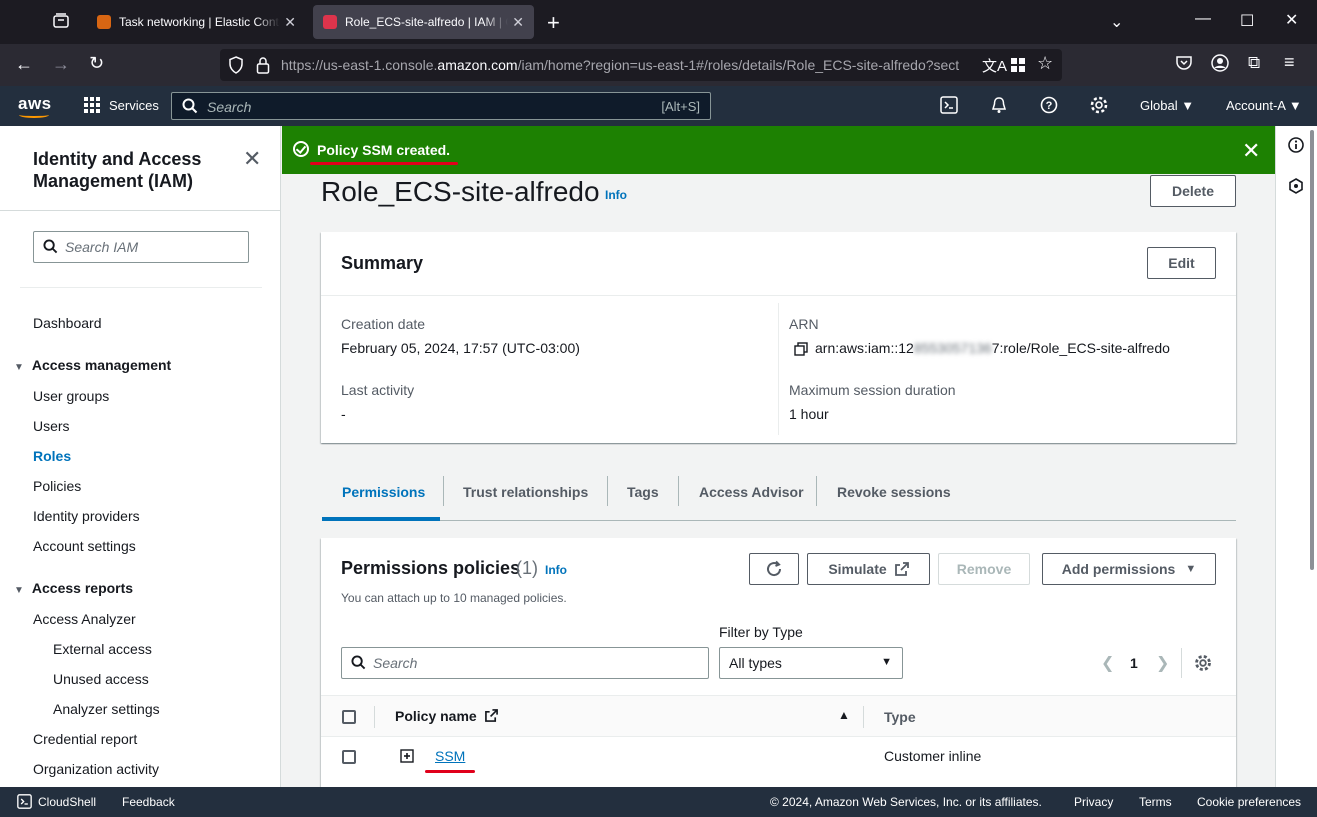  I want to click on cookie-preferences-link: Cookie preferences, so click(1249, 802).